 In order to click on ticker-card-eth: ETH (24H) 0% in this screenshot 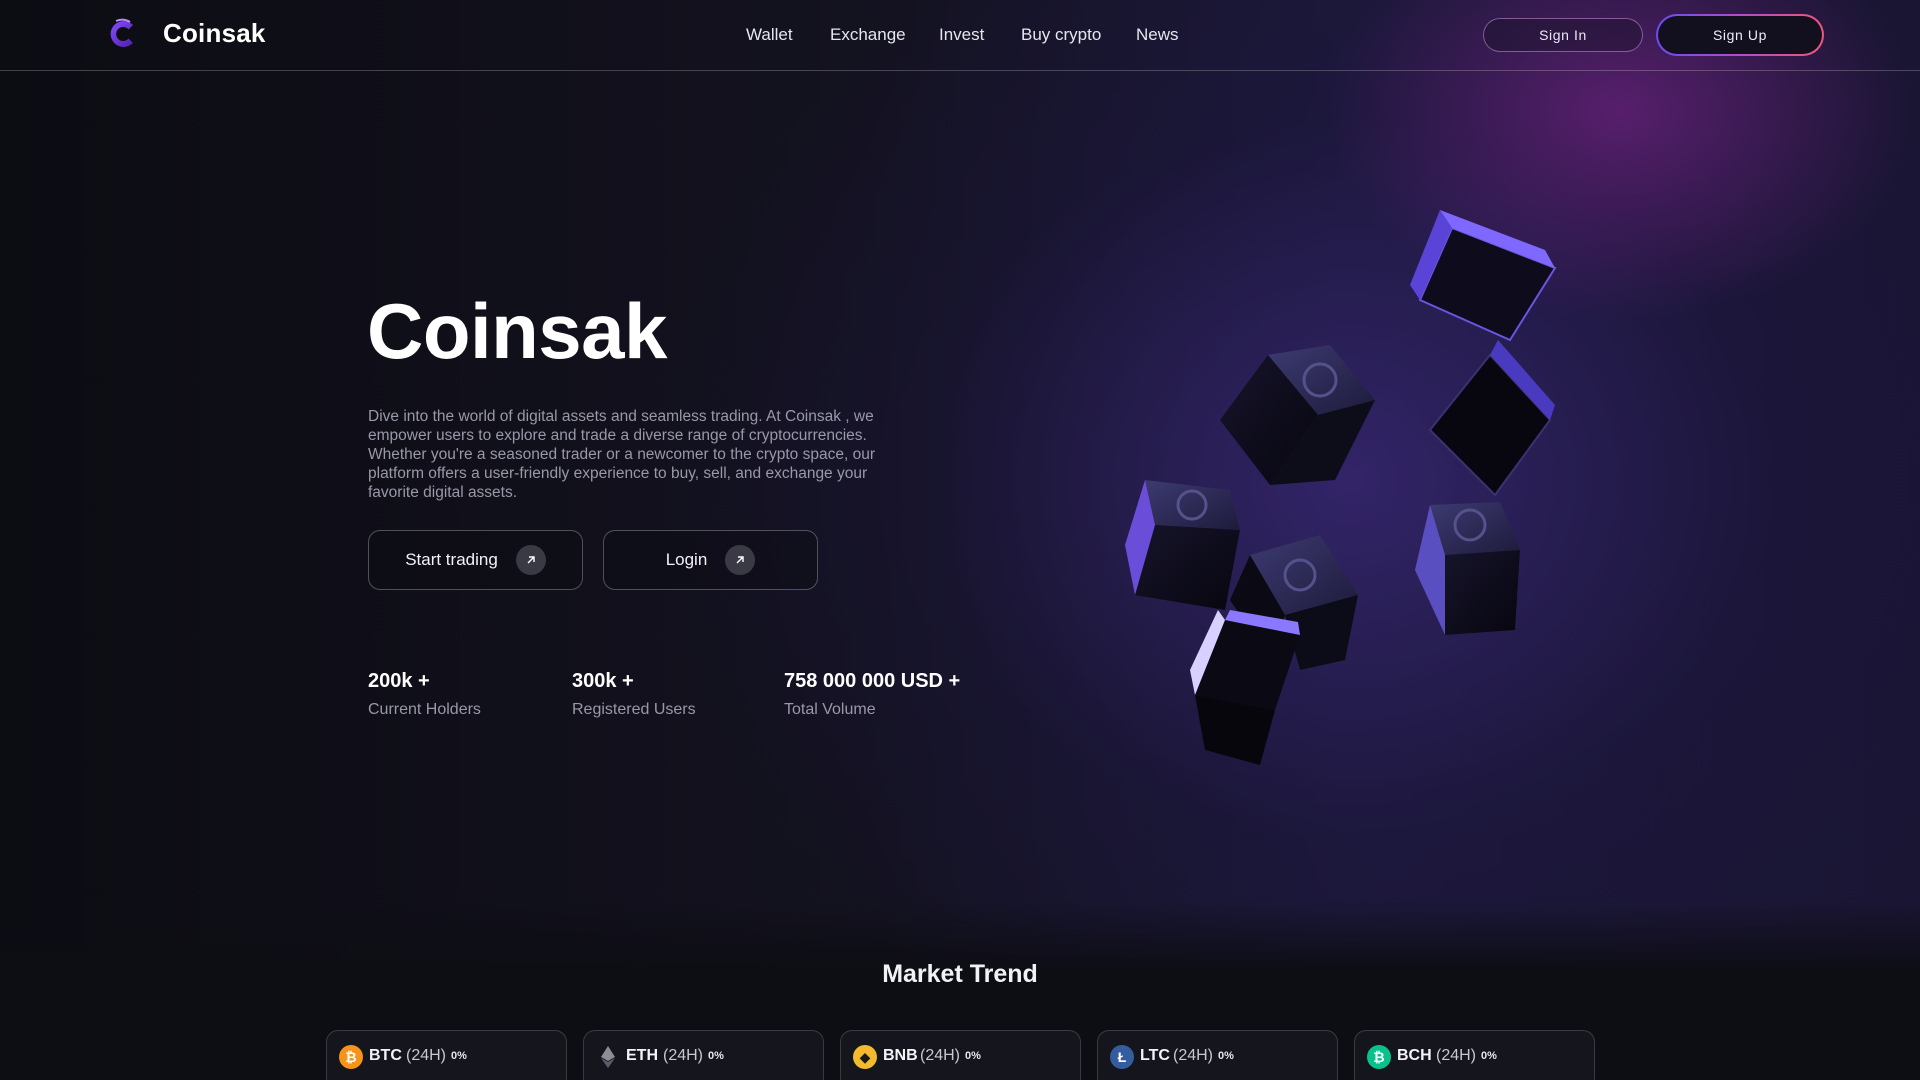, I will do `click(703, 1055)`.